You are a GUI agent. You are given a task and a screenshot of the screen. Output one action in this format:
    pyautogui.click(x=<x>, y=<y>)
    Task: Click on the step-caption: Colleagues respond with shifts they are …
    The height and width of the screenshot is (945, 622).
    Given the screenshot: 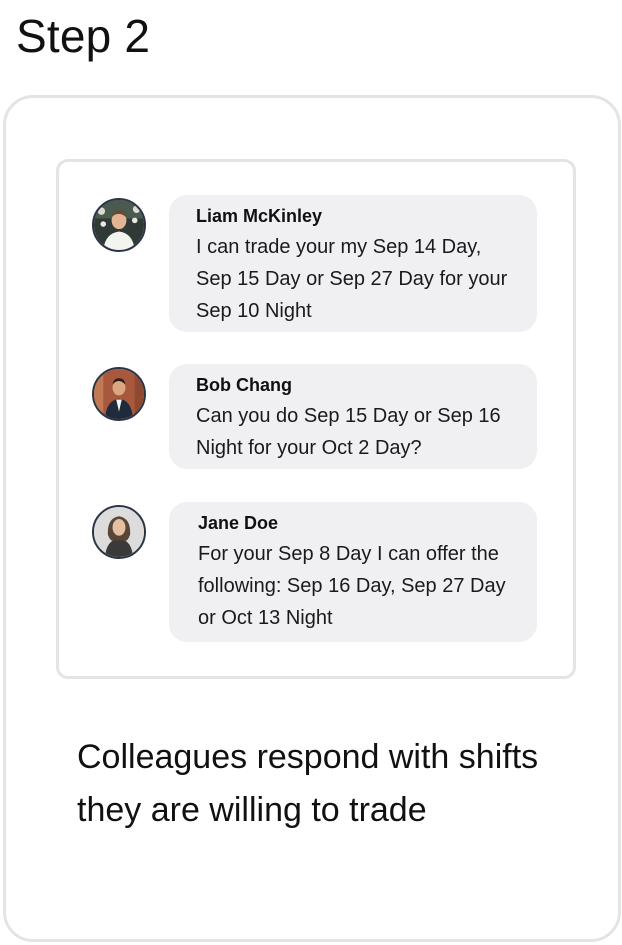 What is the action you would take?
    pyautogui.click(x=308, y=783)
    